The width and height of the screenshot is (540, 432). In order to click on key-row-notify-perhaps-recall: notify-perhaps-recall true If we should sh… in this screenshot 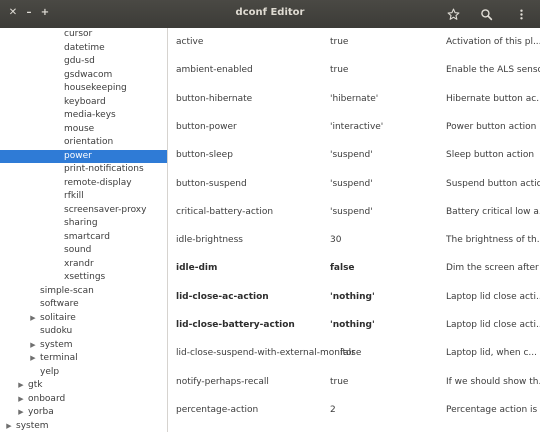, I will do `click(354, 382)`.